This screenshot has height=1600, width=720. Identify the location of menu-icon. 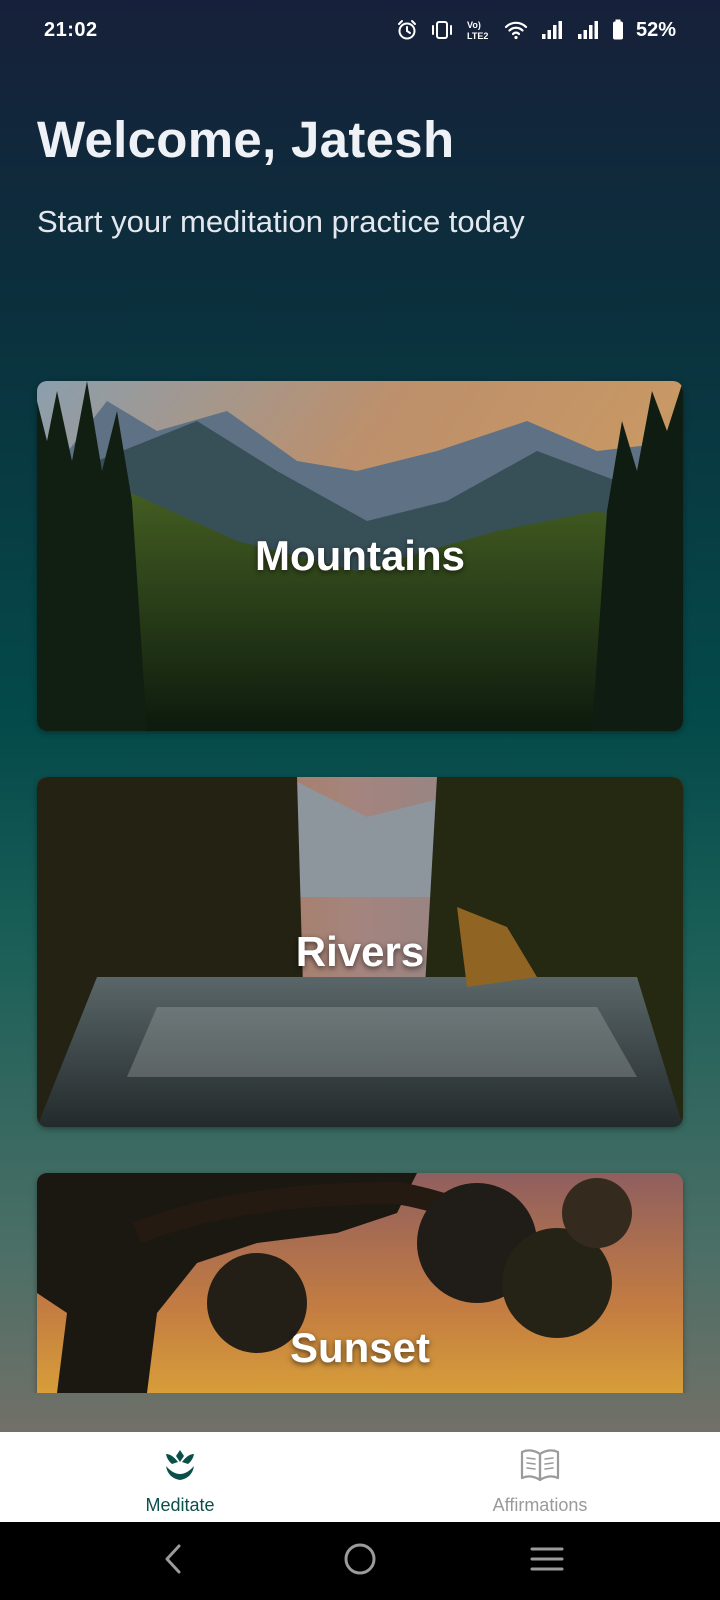
(547, 1561).